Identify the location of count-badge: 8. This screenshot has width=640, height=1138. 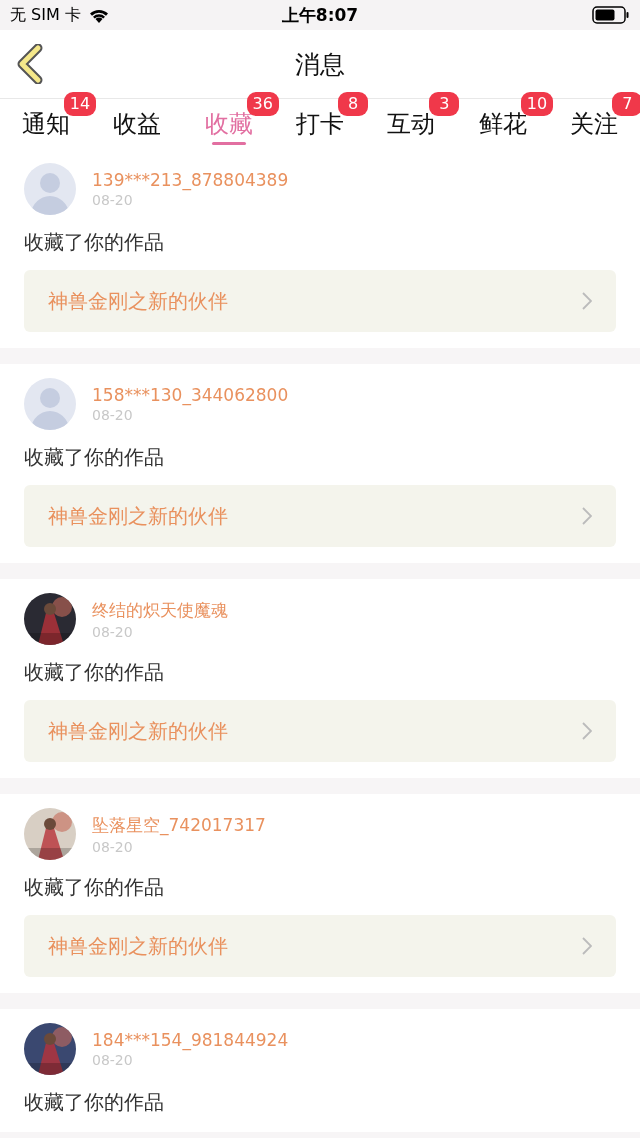
(352, 104).